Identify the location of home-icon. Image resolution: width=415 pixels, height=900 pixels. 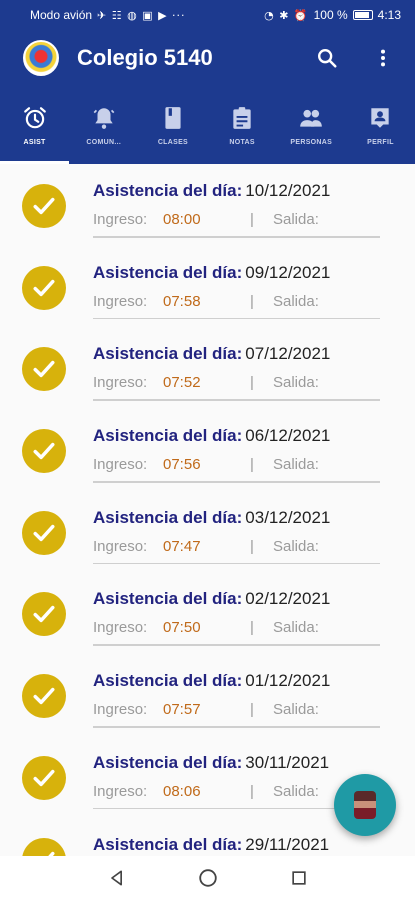
(208, 878).